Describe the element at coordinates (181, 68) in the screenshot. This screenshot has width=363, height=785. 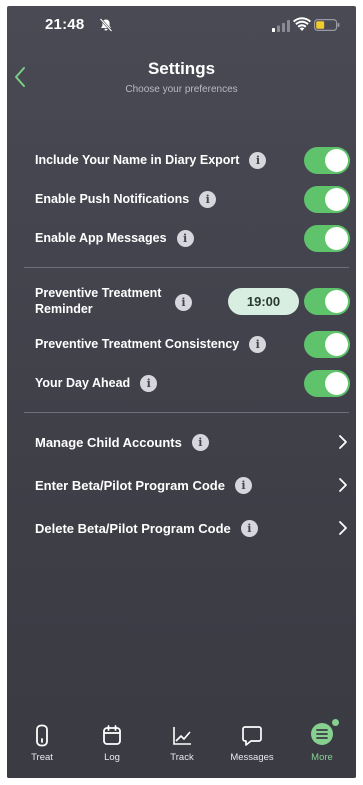
I see `page-title: Settings` at that location.